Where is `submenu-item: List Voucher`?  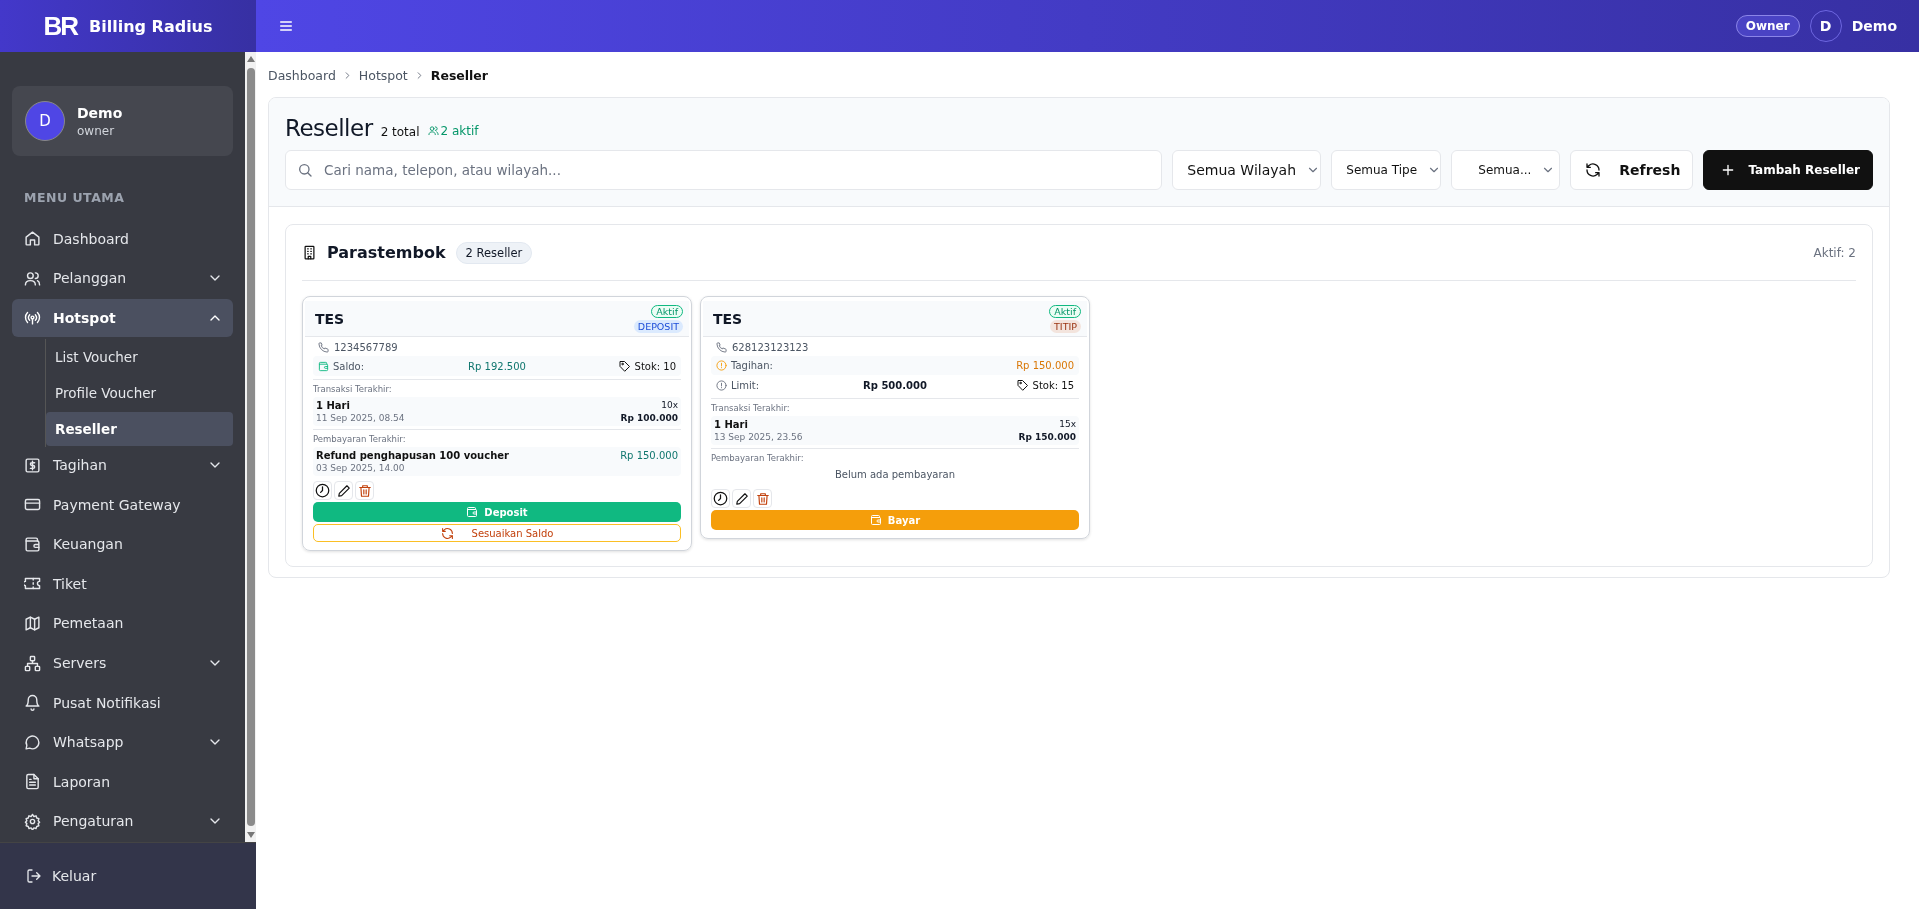 submenu-item: List Voucher is located at coordinates (139, 356).